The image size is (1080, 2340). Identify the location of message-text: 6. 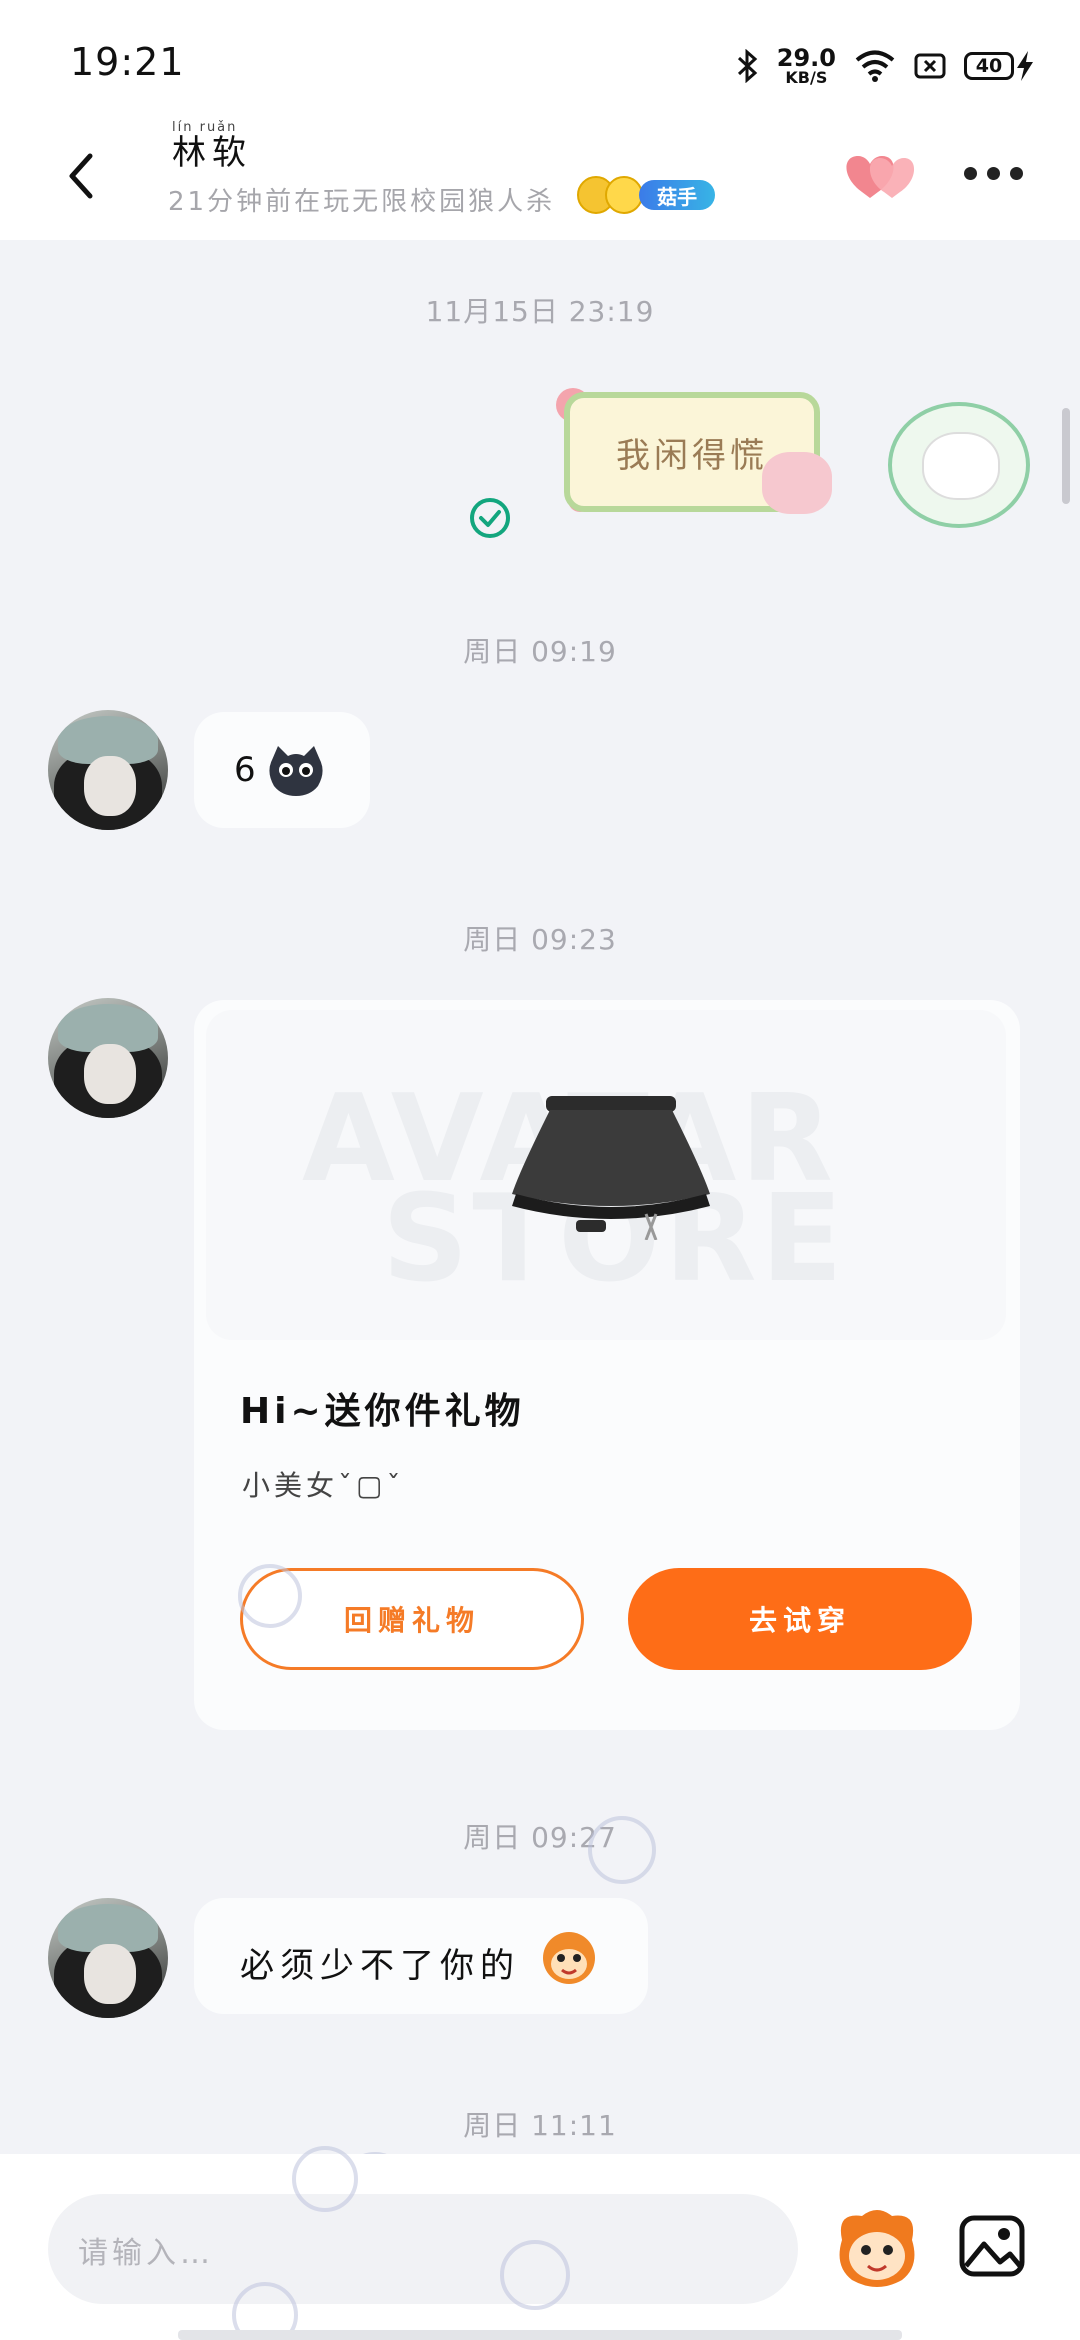
(248, 770).